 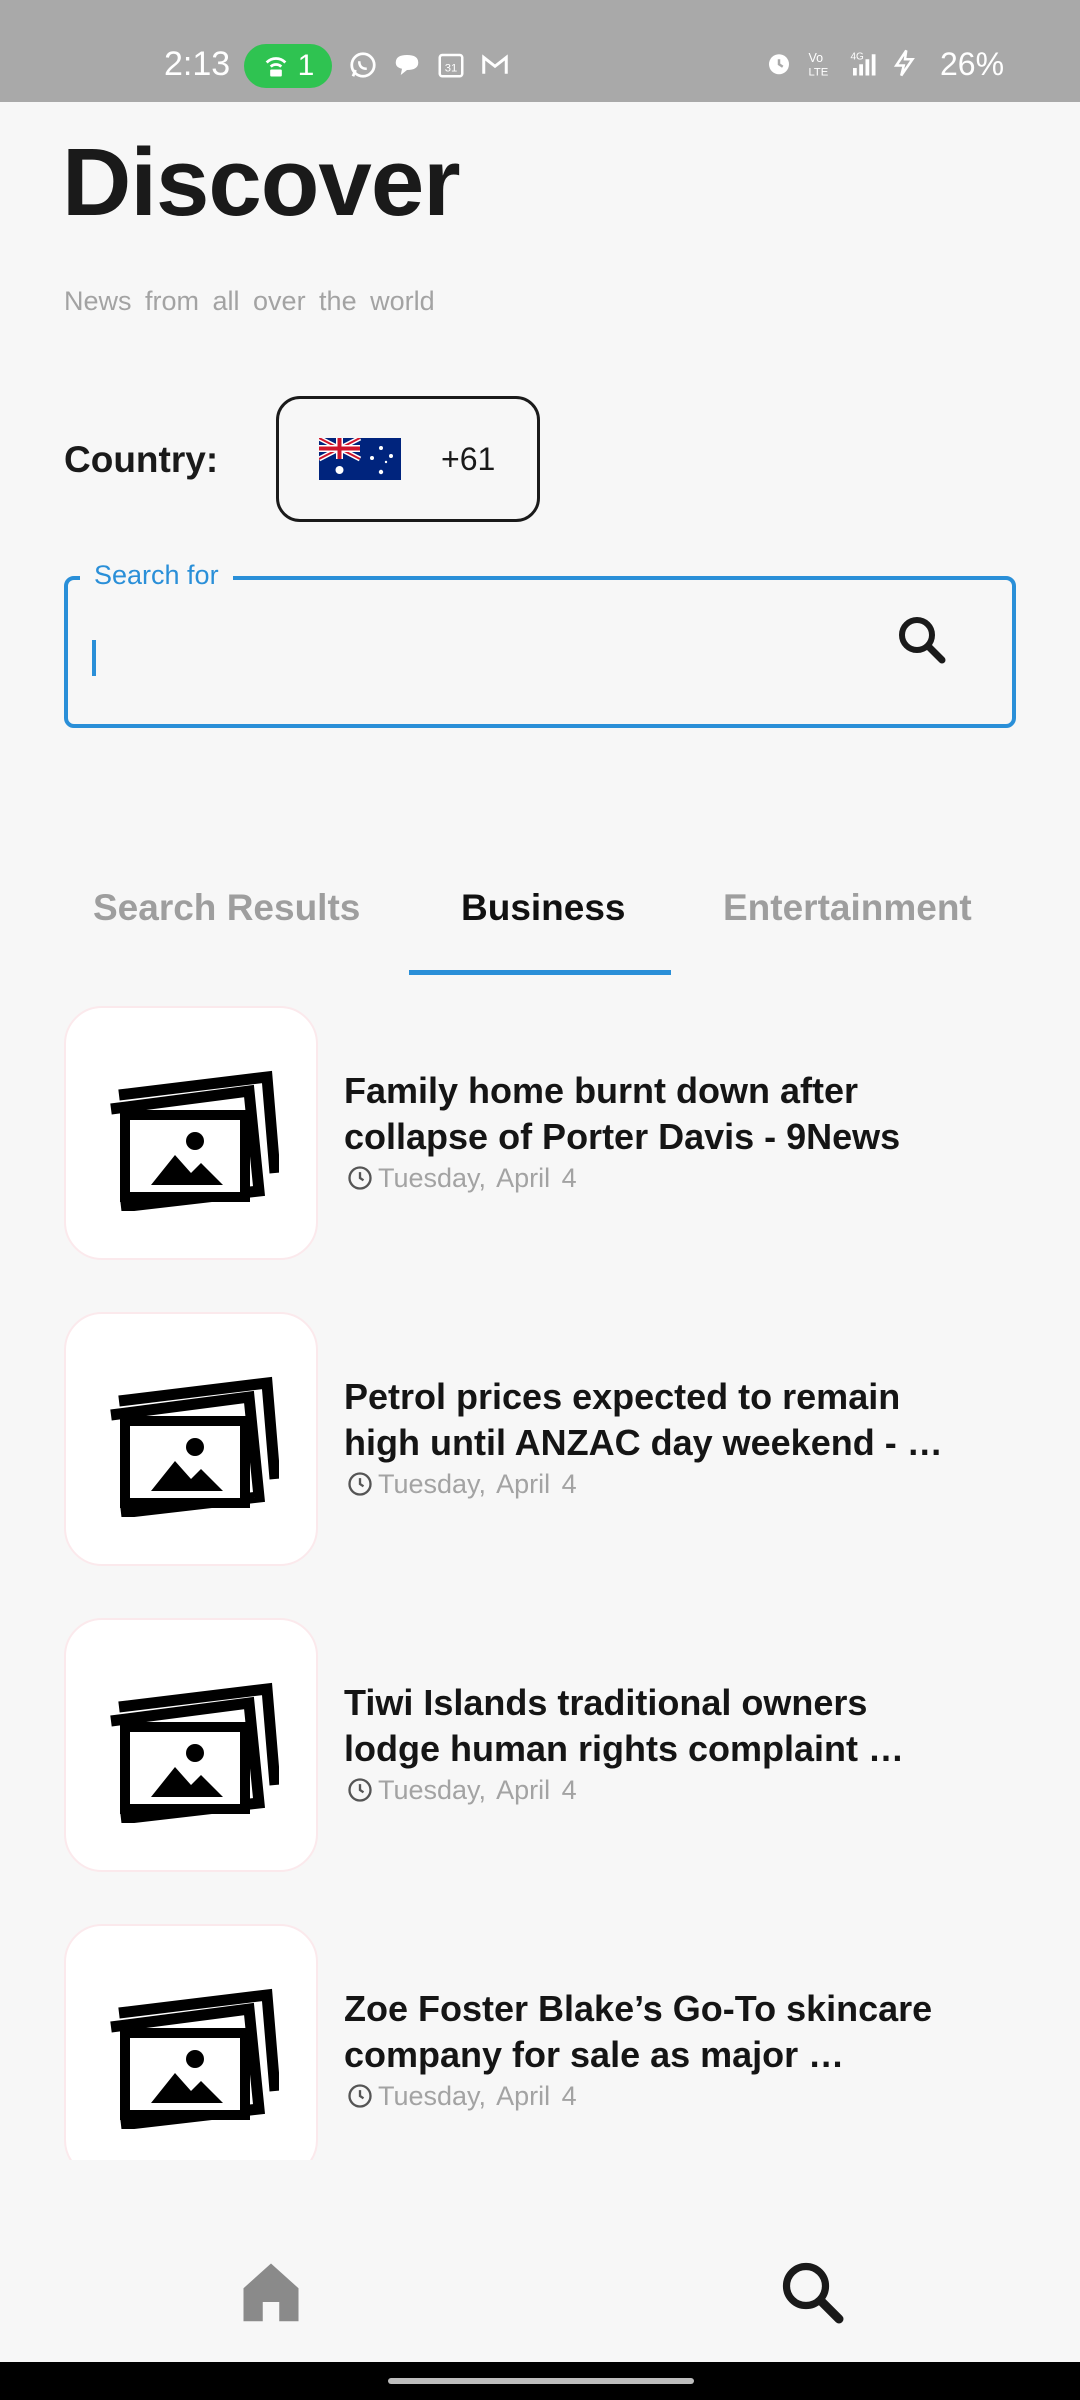 I want to click on svg-text: 31, so click(x=451, y=68).